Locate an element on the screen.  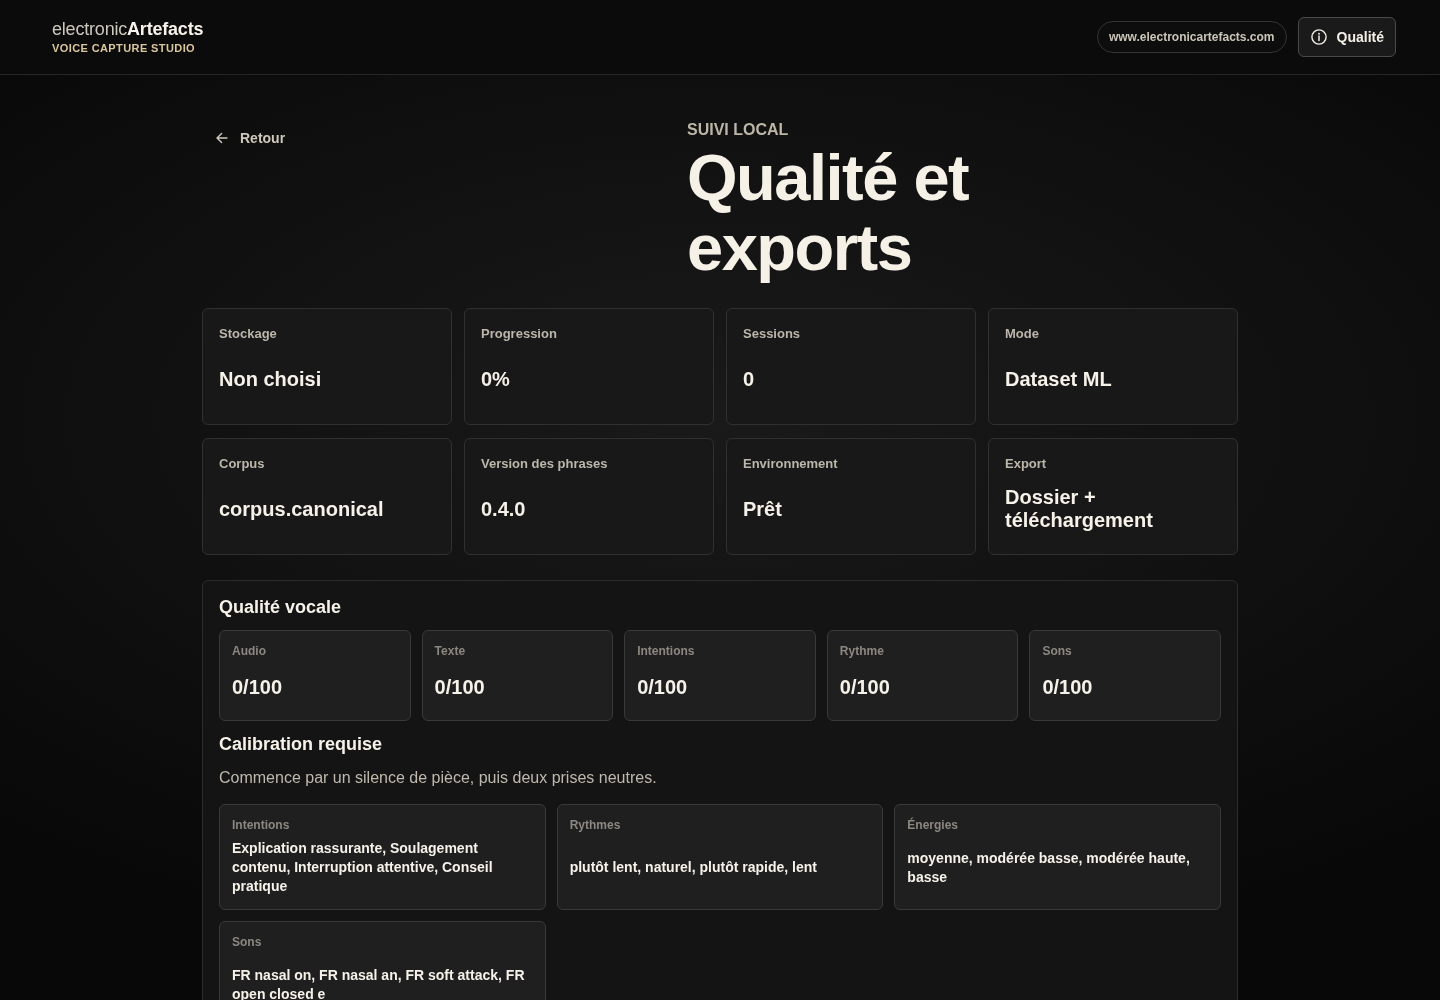
score-label: Sons is located at coordinates (1057, 651).